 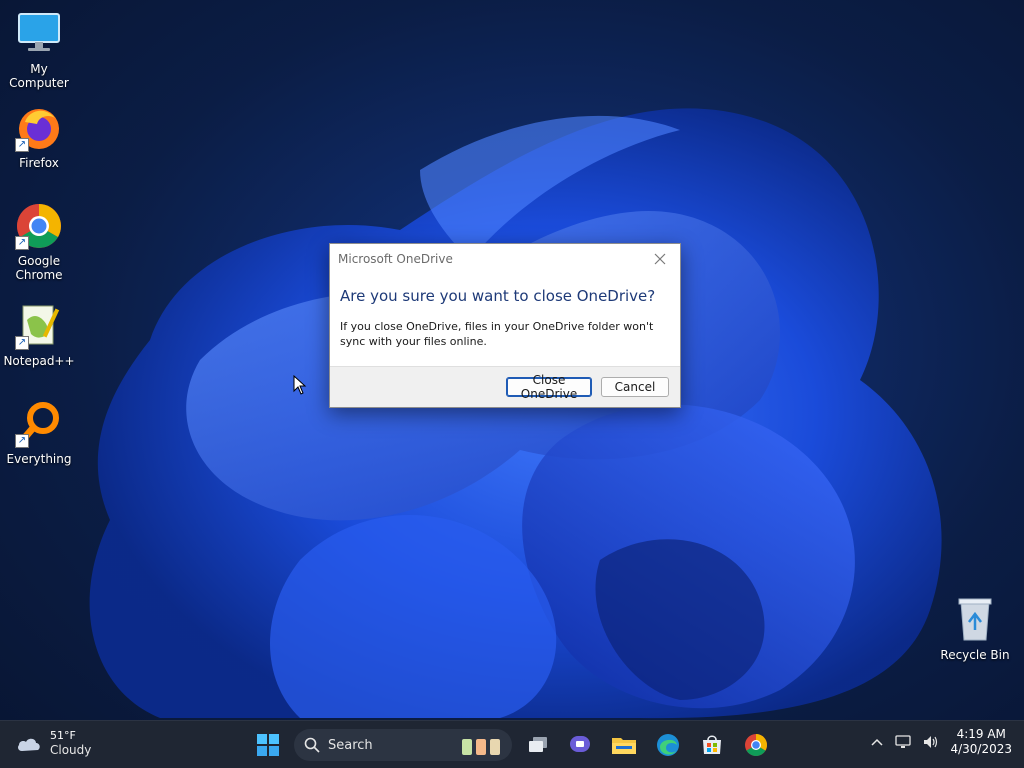 What do you see at coordinates (975, 620) in the screenshot?
I see `recycle-bin-icon` at bounding box center [975, 620].